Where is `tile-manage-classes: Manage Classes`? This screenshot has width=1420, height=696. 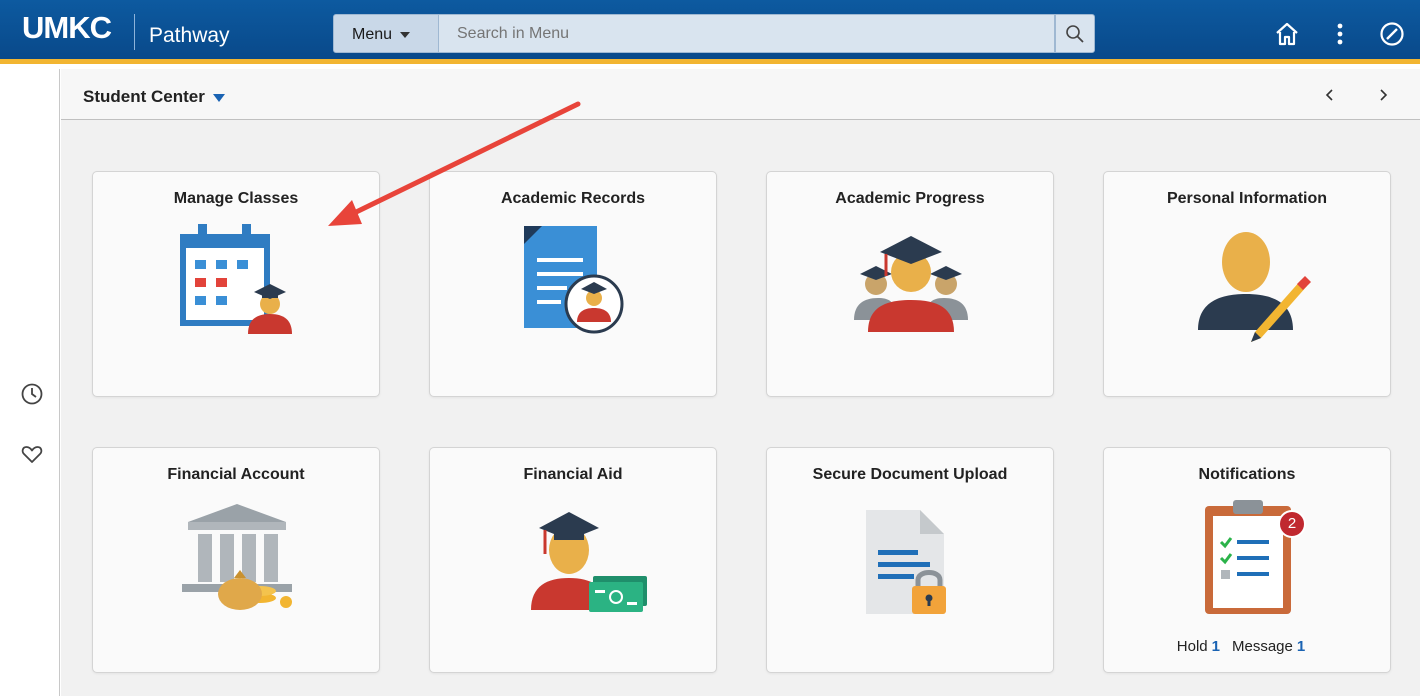 tile-manage-classes: Manage Classes is located at coordinates (236, 284).